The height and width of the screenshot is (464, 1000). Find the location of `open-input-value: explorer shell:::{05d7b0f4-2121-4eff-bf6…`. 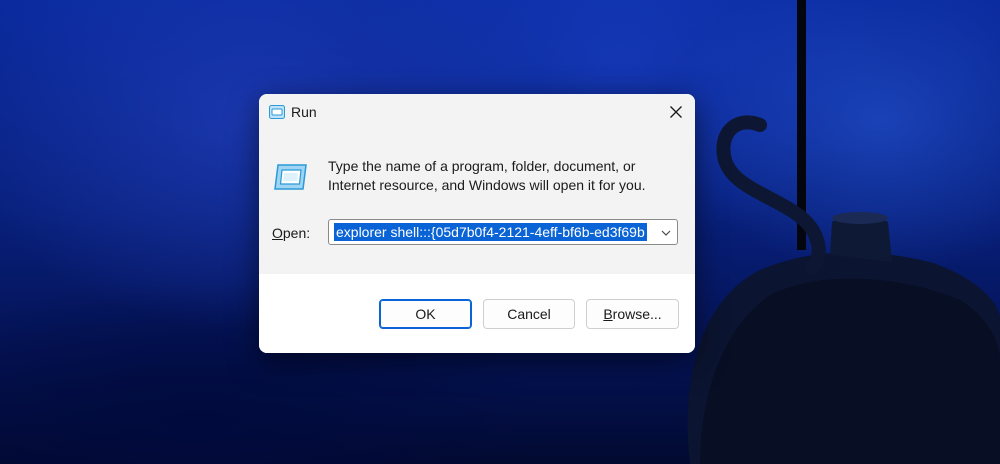

open-input-value: explorer shell:::{05d7b0f4-2121-4eff-bf6… is located at coordinates (490, 232).